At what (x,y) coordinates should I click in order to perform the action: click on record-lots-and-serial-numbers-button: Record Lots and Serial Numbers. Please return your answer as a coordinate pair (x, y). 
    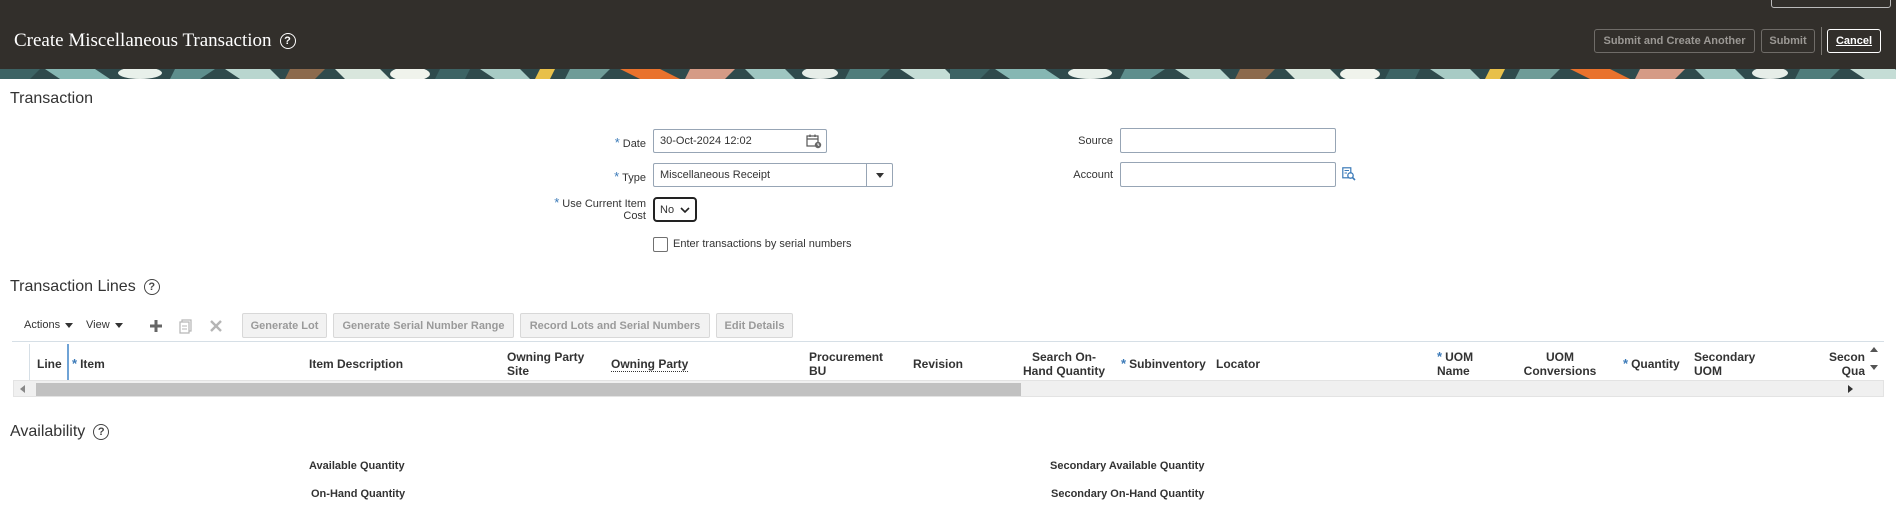
    Looking at the image, I should click on (615, 325).